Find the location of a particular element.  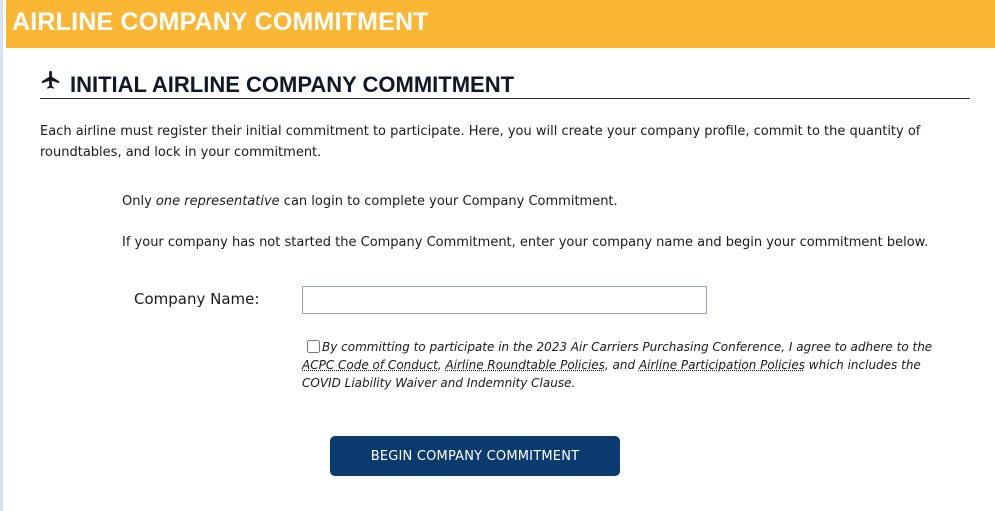

section-title: INITIAL AIRLINE COMPANY COMMITMENT is located at coordinates (292, 84).